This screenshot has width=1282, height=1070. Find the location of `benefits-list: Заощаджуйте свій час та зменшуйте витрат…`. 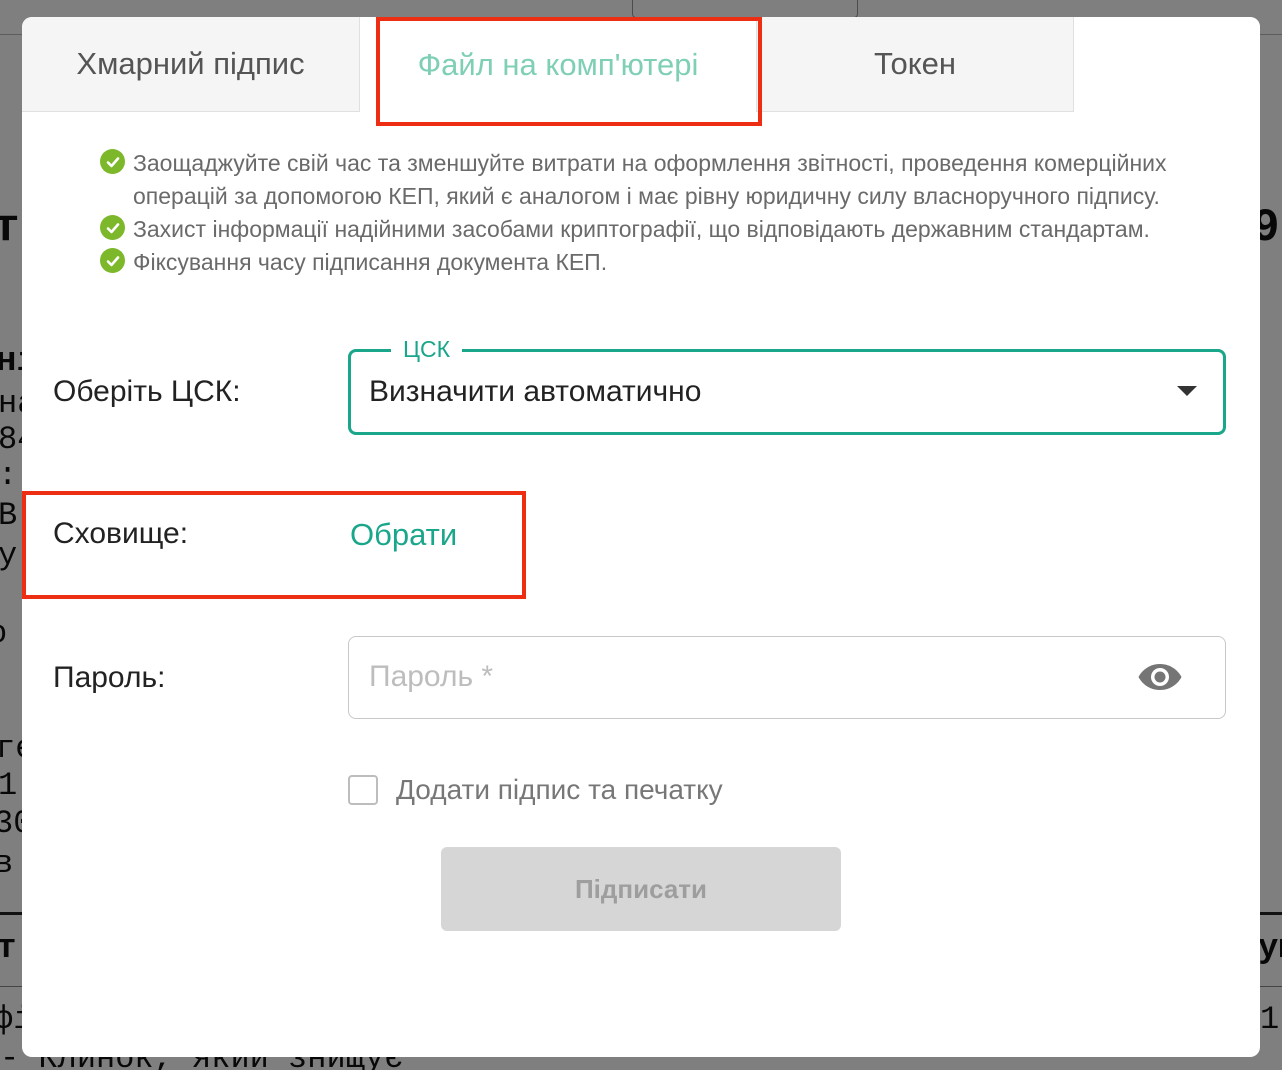

benefits-list: Заощаджуйте свій час та зменшуйте витрат… is located at coordinates (675, 213).